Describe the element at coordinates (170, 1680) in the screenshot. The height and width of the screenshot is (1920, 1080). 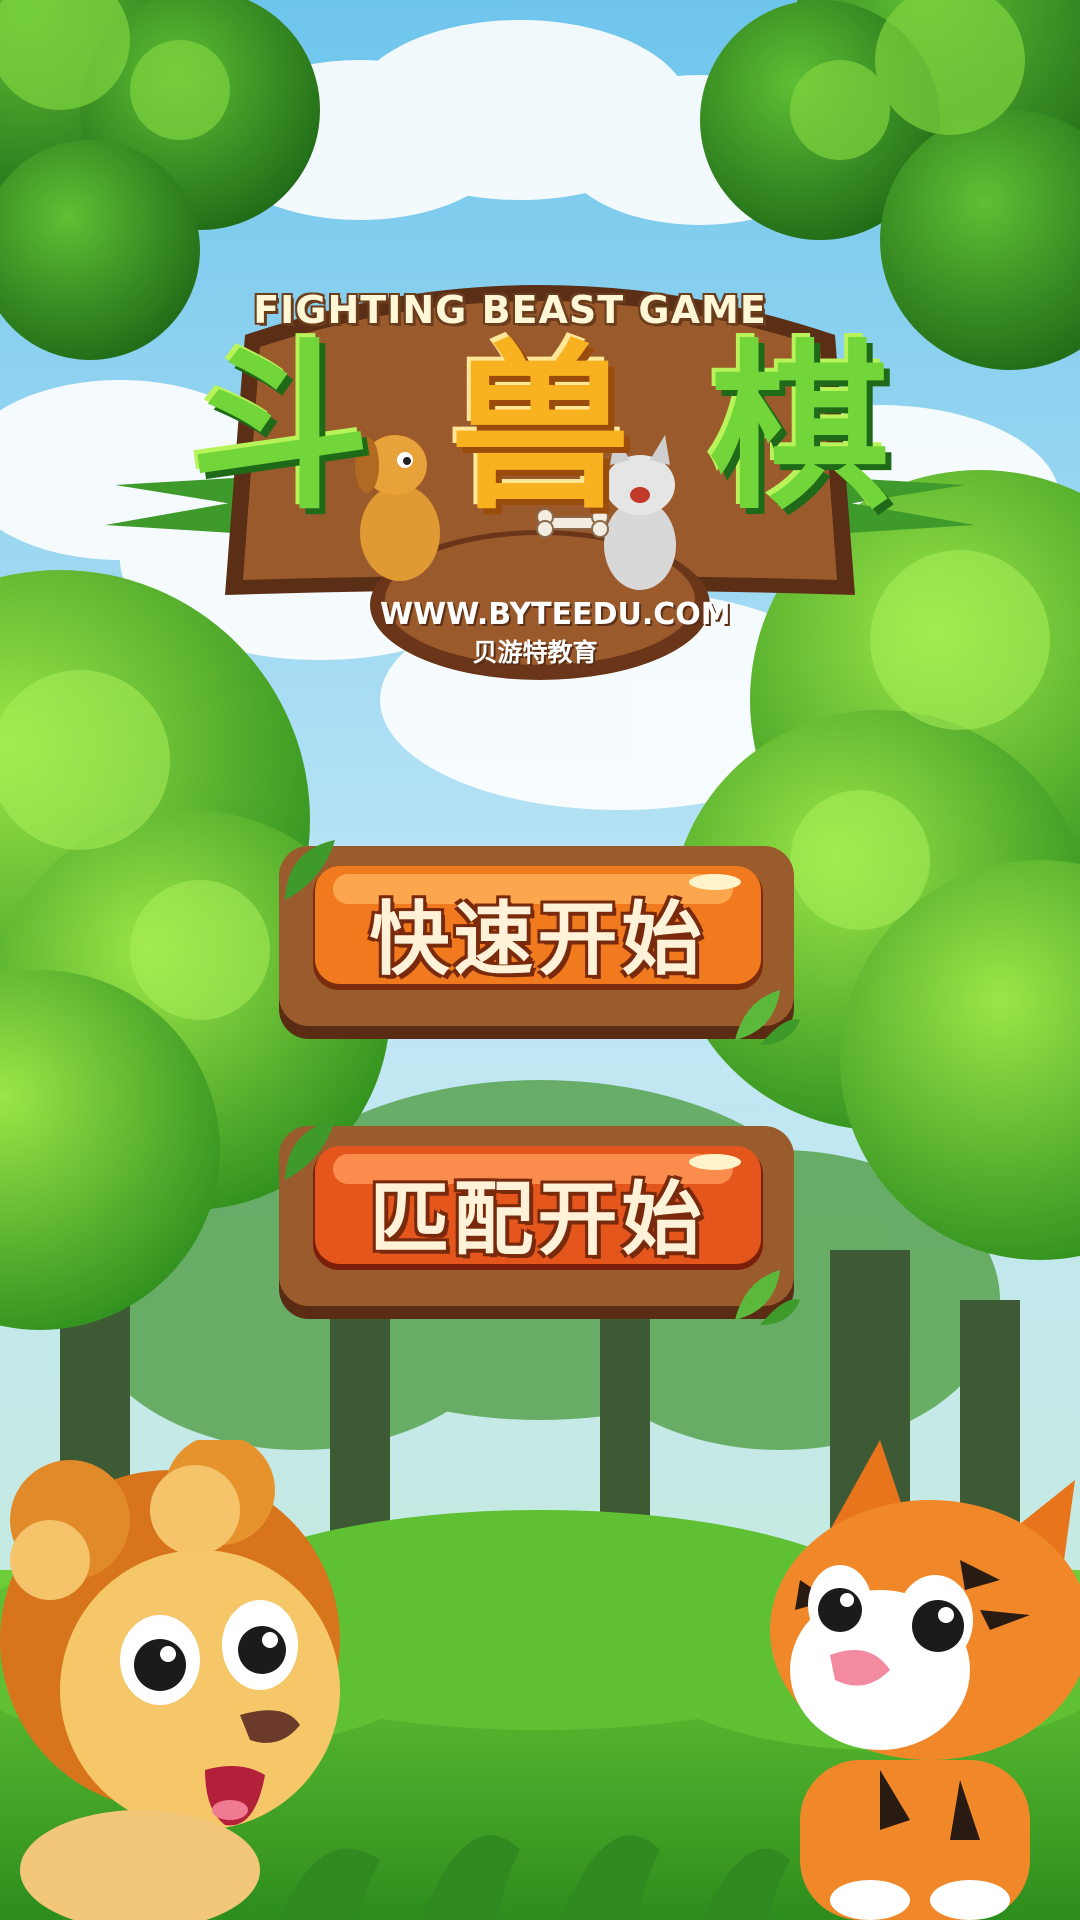
I see `lion-character` at that location.